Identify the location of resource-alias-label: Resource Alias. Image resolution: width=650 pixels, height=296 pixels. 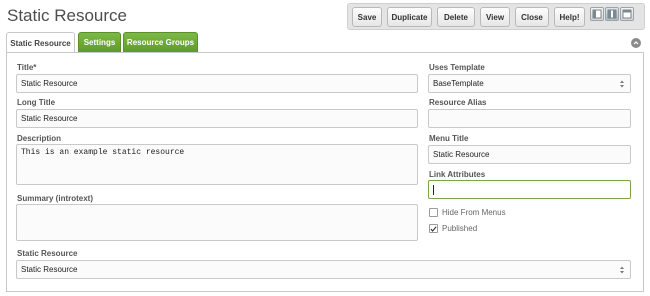
(458, 102).